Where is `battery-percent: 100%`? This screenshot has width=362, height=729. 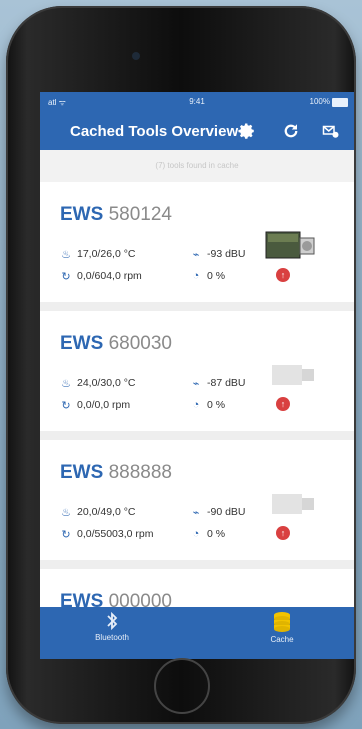 battery-percent: 100% is located at coordinates (319, 101).